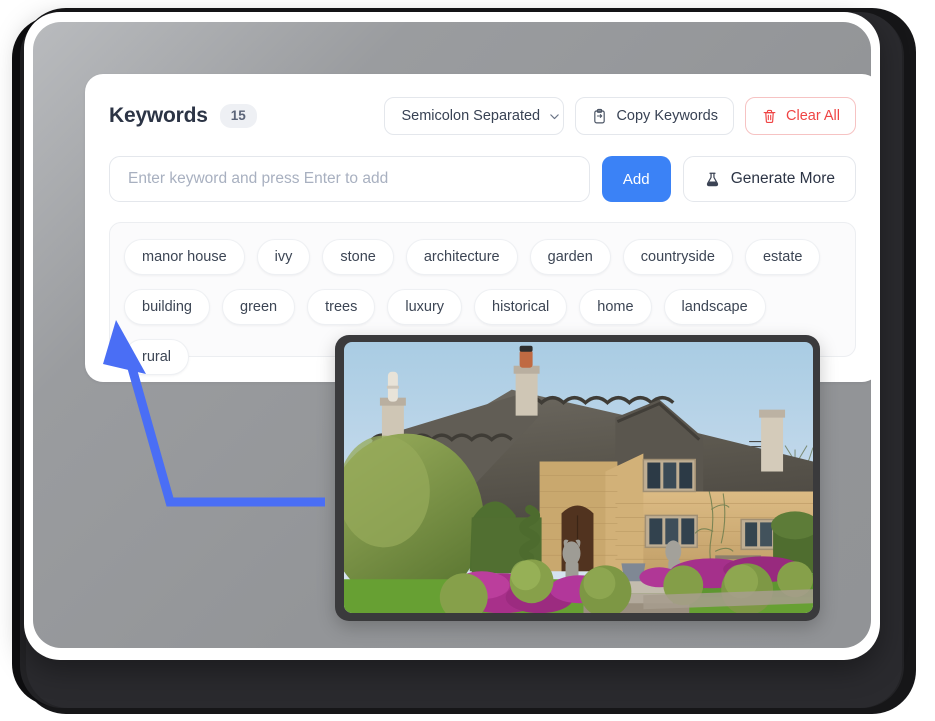  I want to click on generate-more-button: Generate More, so click(769, 179).